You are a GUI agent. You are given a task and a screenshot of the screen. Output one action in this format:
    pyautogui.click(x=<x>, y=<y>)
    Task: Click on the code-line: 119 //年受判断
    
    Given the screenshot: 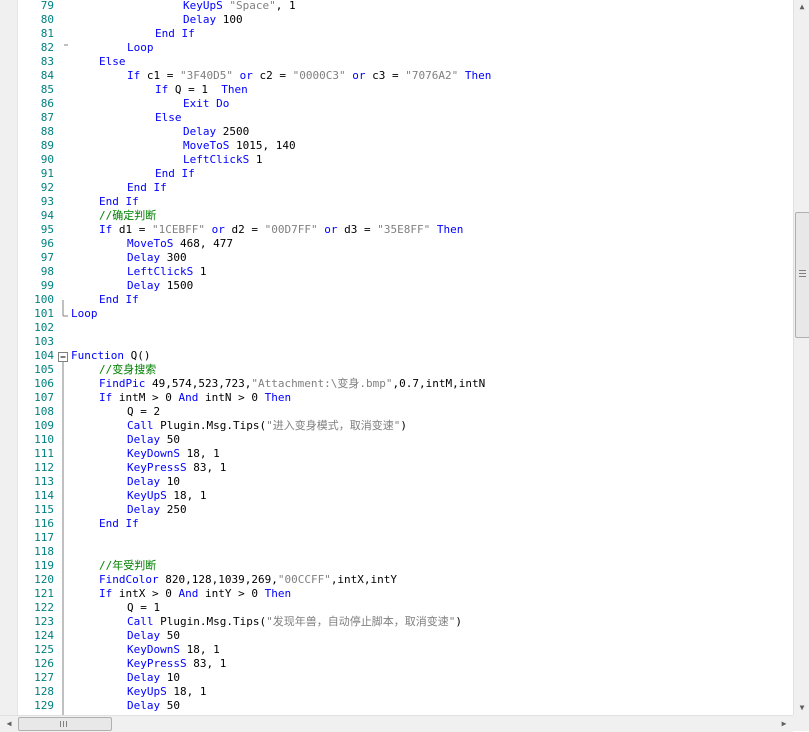 What is the action you would take?
    pyautogui.click(x=396, y=566)
    